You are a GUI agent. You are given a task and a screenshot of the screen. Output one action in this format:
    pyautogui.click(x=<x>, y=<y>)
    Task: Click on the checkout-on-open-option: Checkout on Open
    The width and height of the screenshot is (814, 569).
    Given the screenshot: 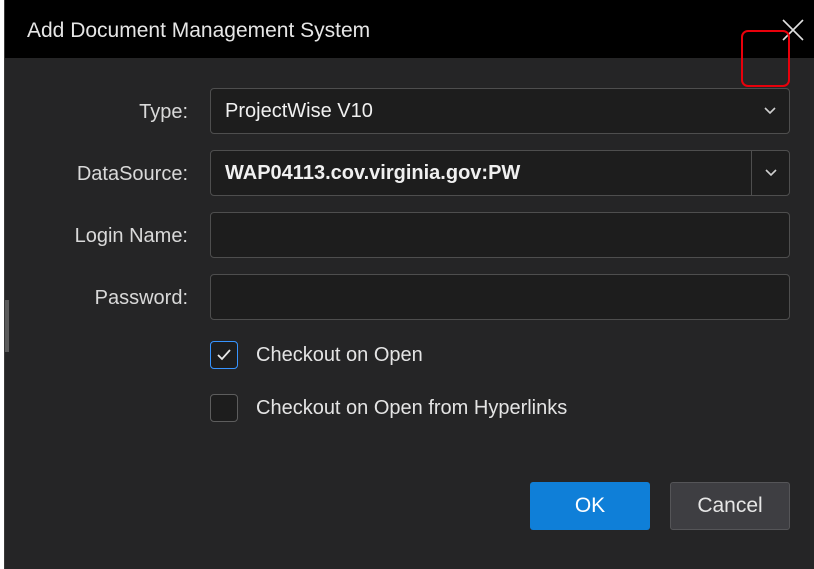 What is the action you would take?
    pyautogui.click(x=316, y=355)
    